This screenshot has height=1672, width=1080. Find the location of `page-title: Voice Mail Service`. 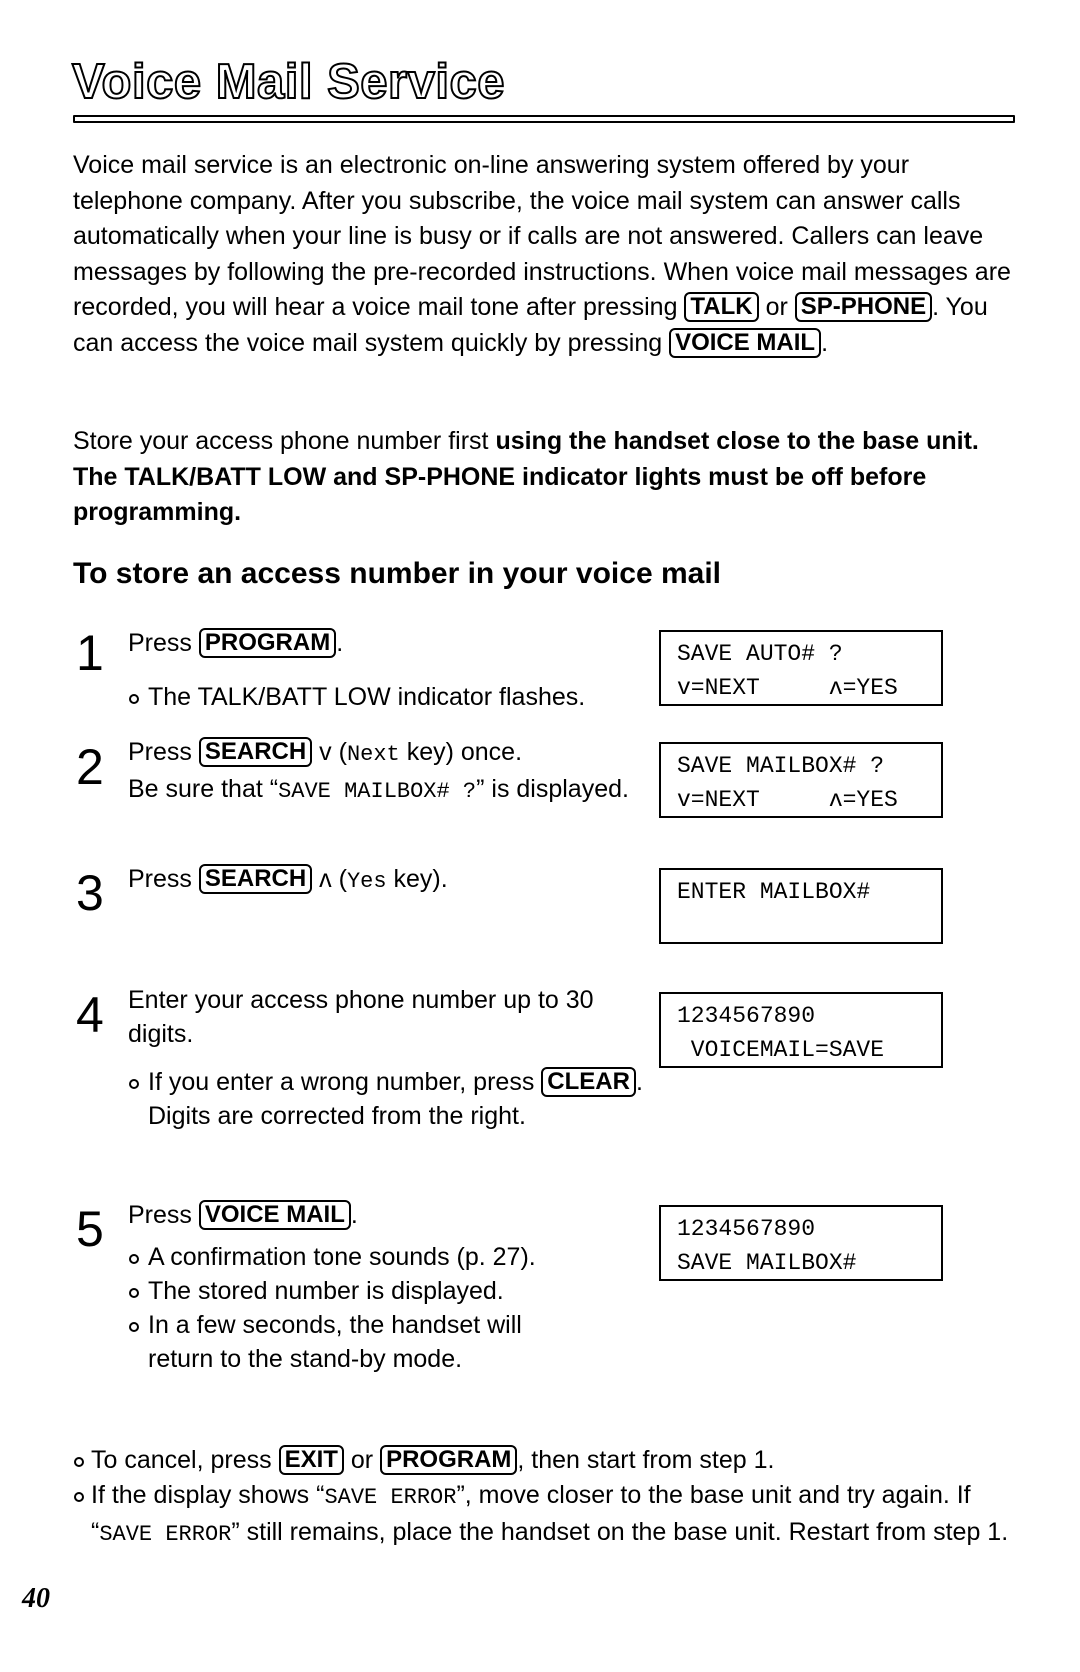

page-title: Voice Mail Service is located at coordinates (288, 82).